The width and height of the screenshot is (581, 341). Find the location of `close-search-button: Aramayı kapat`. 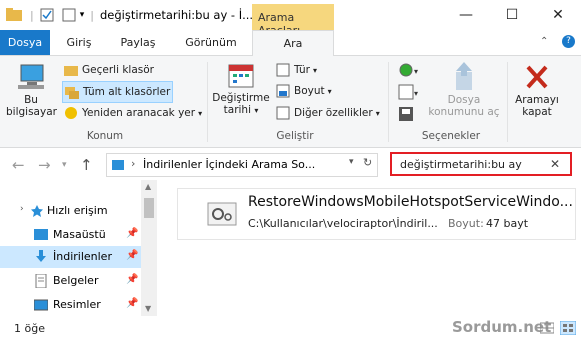

close-search-button: Aramayı kapat is located at coordinates (537, 95).